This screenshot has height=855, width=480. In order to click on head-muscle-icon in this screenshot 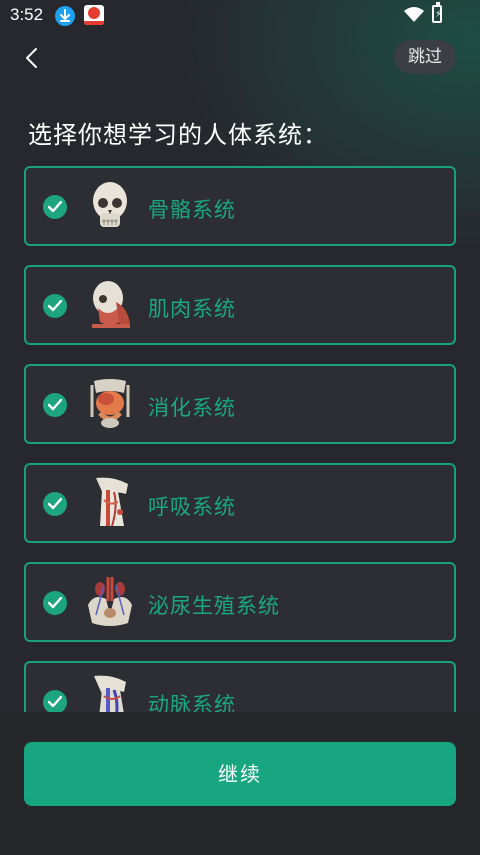, I will do `click(111, 304)`.